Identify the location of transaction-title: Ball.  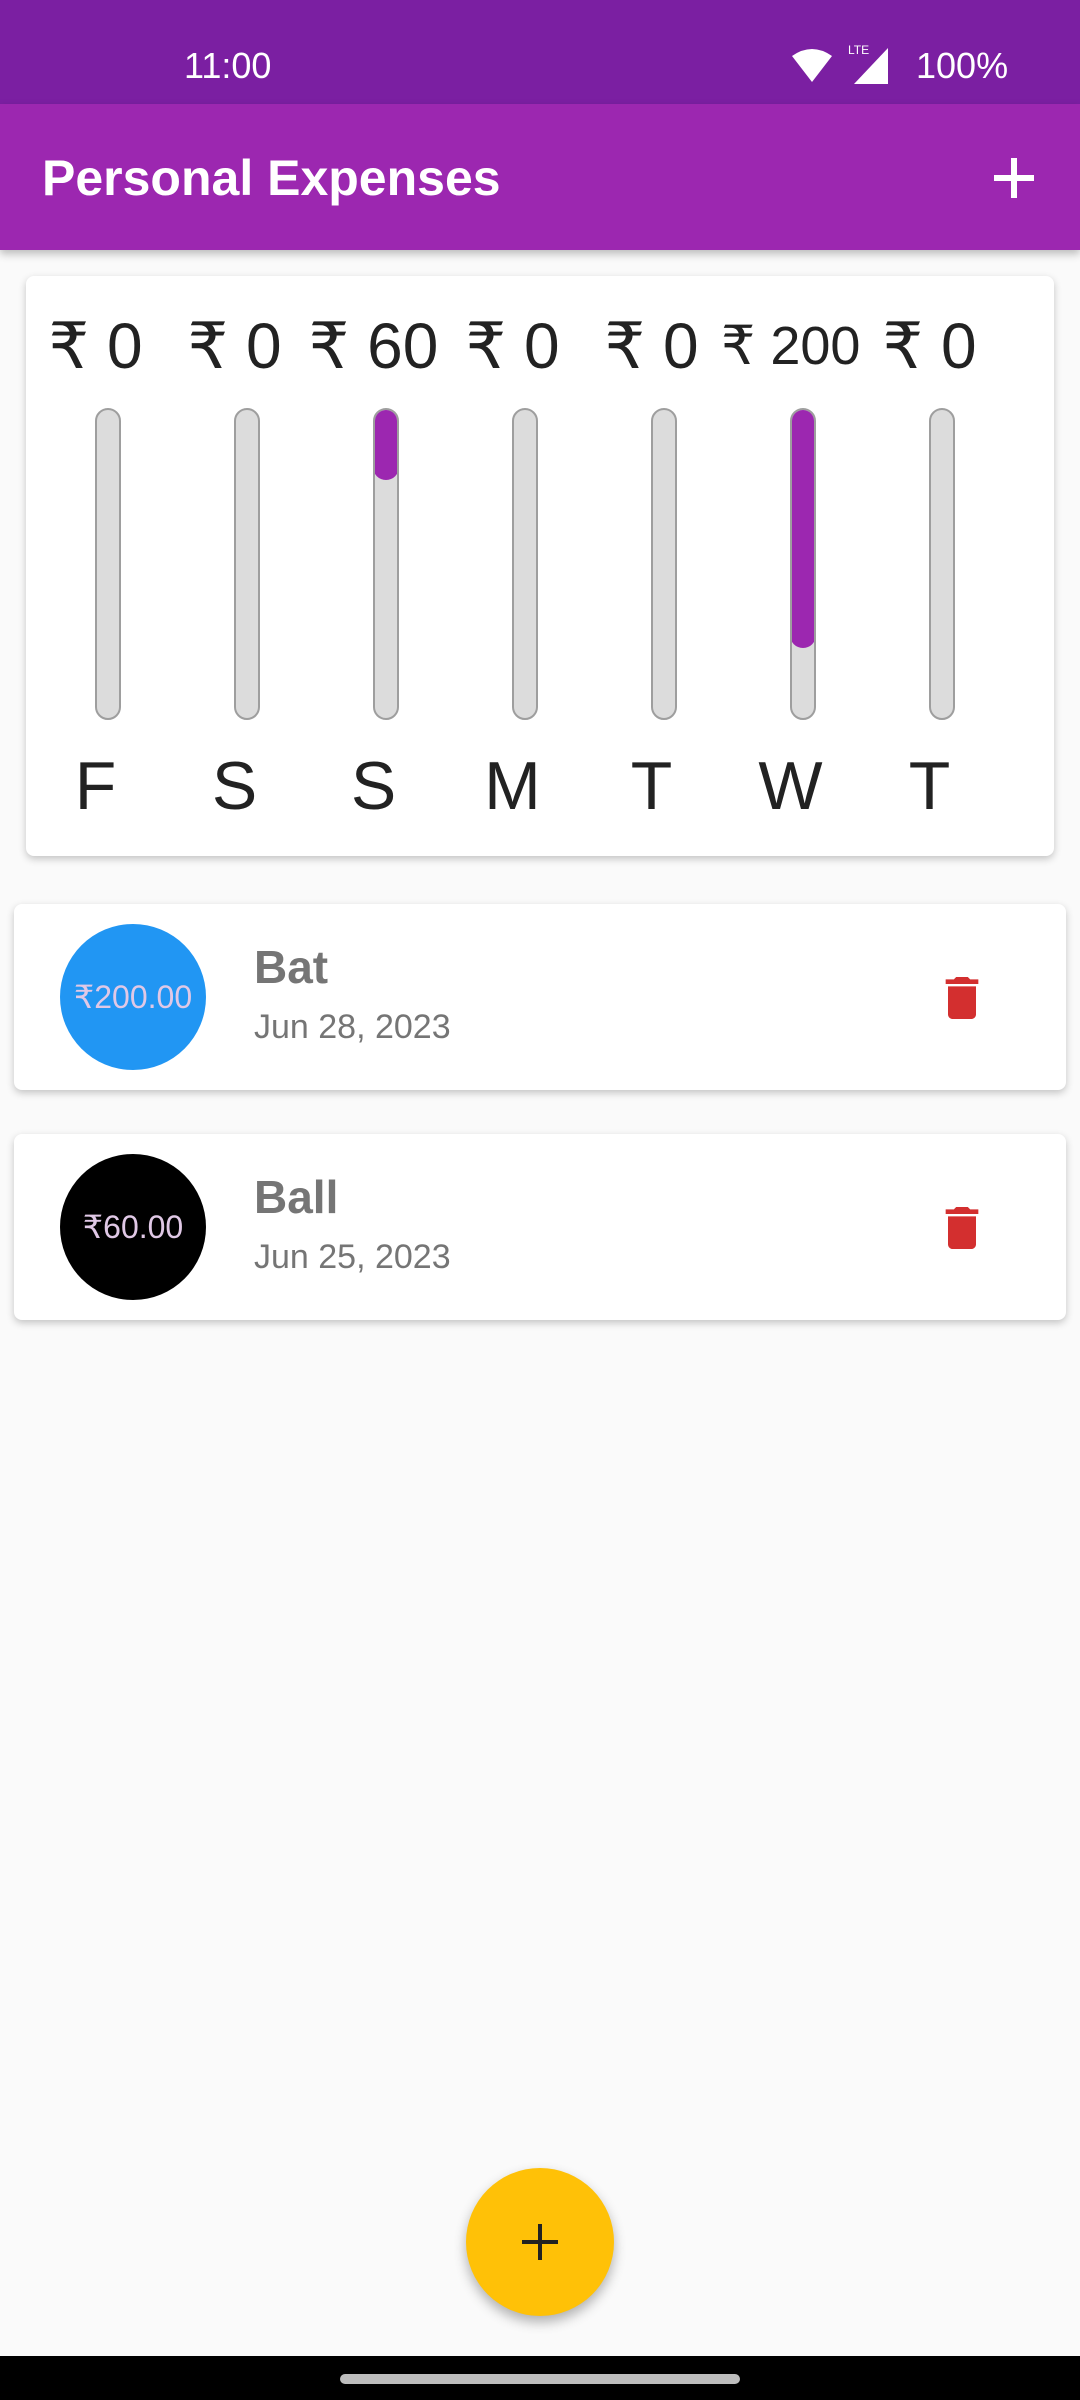
(296, 1197).